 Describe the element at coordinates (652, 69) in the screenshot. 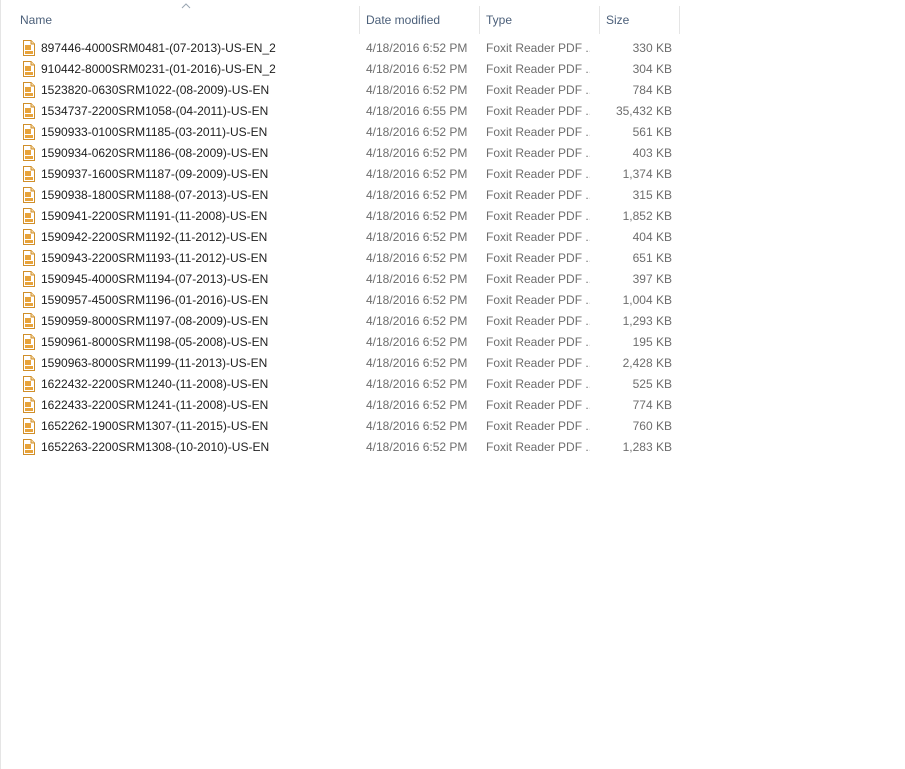

I see `file-size: 304 KB` at that location.